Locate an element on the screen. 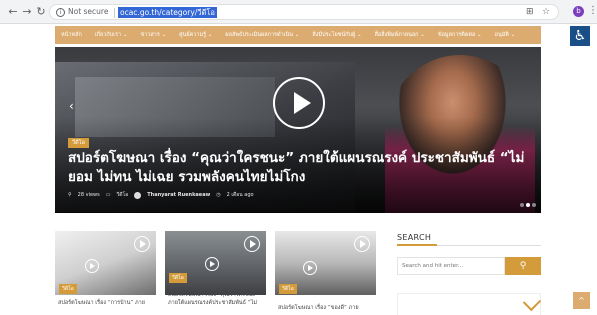 The height and width of the screenshot is (315, 597). translate-icon: ⊞ is located at coordinates (530, 12).